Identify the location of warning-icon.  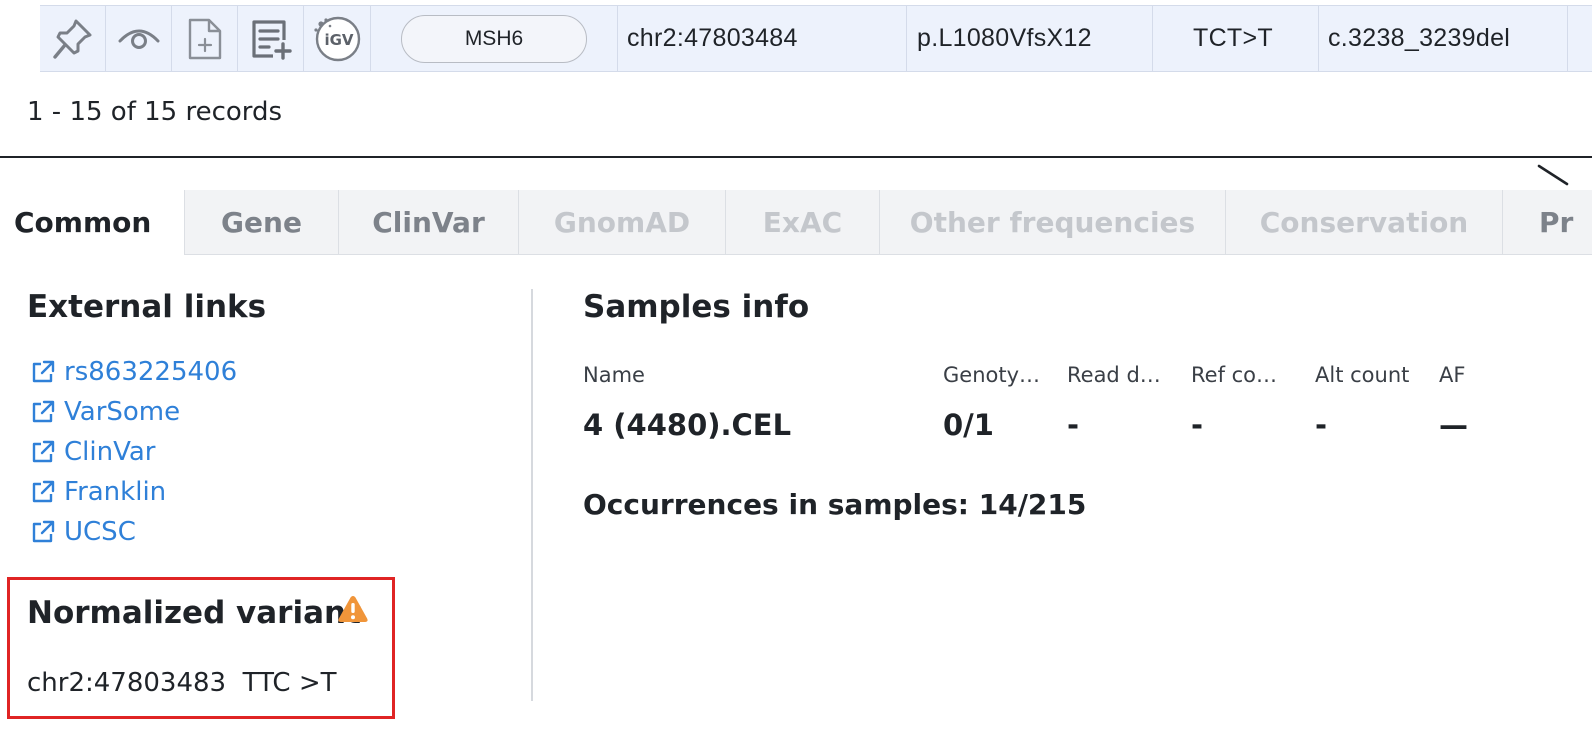
(353, 609).